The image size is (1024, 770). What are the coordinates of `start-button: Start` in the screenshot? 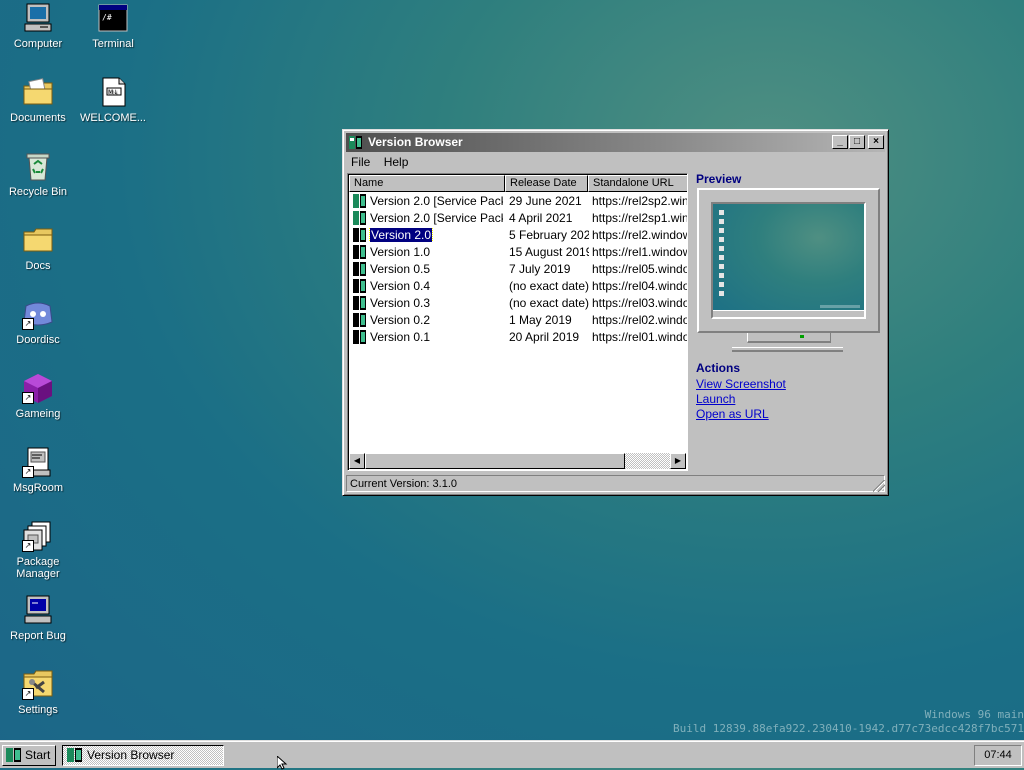 It's located at (29, 755).